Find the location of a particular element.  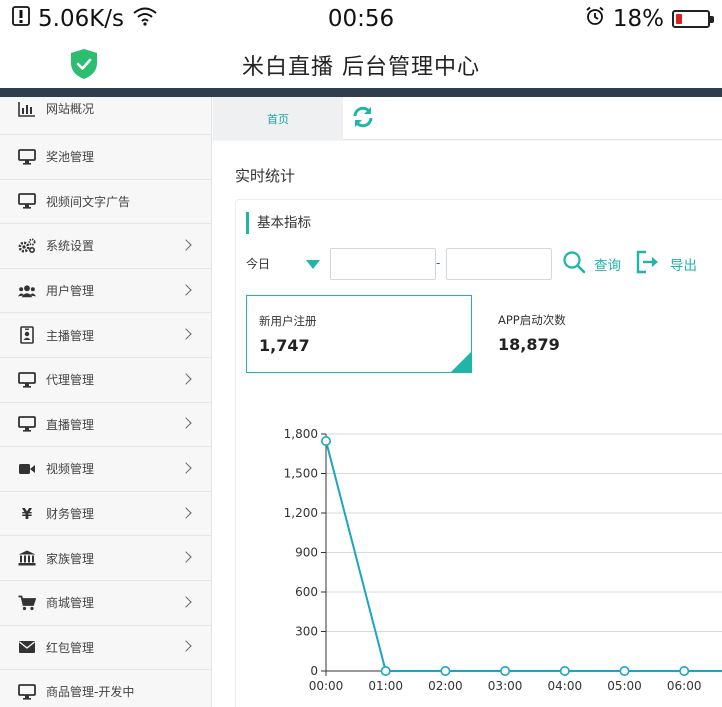

sidebar-item-label: 视频间文字广告 is located at coordinates (88, 201).